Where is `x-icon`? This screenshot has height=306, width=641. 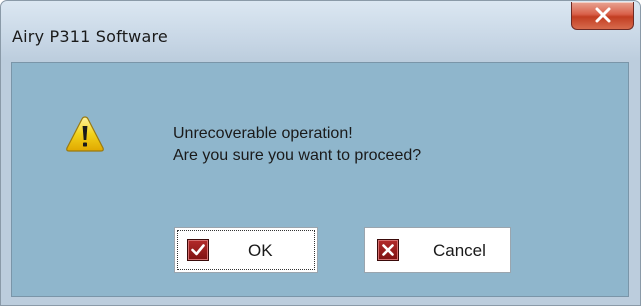
x-icon is located at coordinates (388, 250).